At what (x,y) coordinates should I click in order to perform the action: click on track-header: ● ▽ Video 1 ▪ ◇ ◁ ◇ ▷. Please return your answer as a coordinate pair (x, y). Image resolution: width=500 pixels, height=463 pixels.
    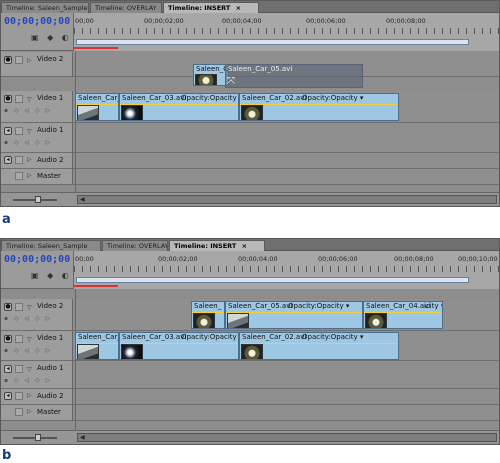
    Looking at the image, I should click on (37, 345).